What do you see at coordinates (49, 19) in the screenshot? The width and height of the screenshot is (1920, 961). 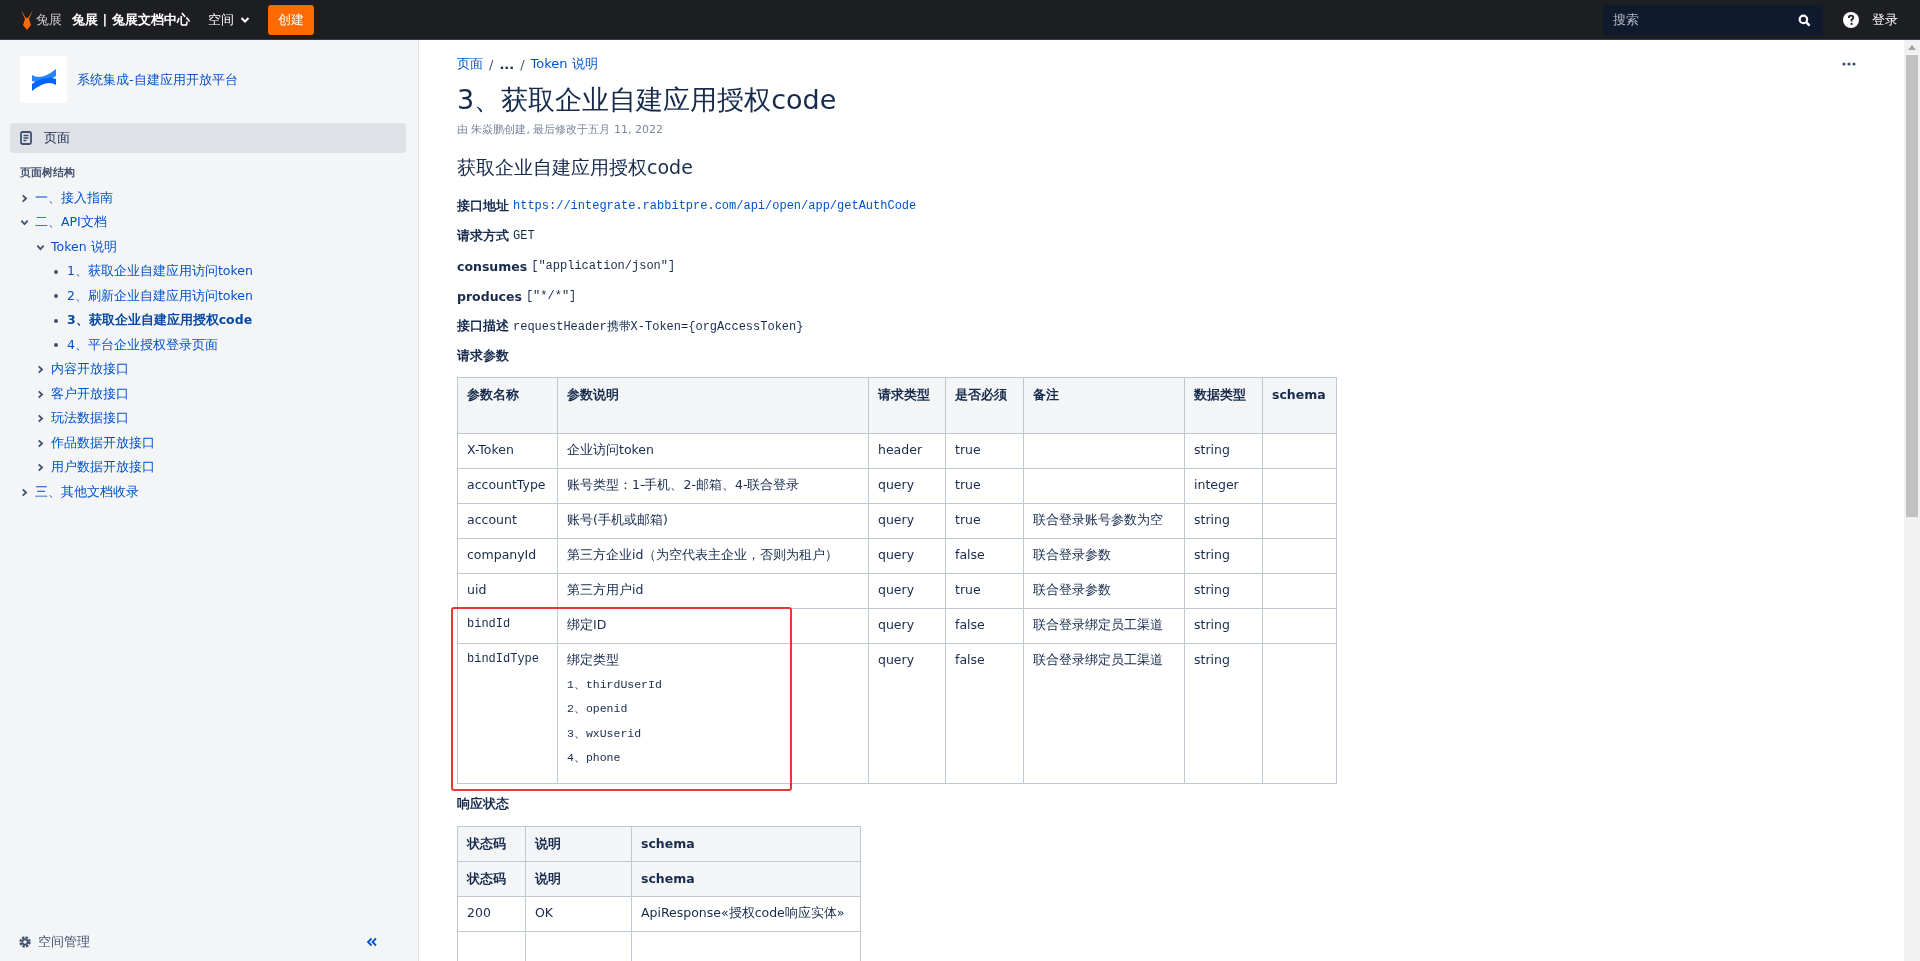 I see `brand-name: 兔展` at bounding box center [49, 19].